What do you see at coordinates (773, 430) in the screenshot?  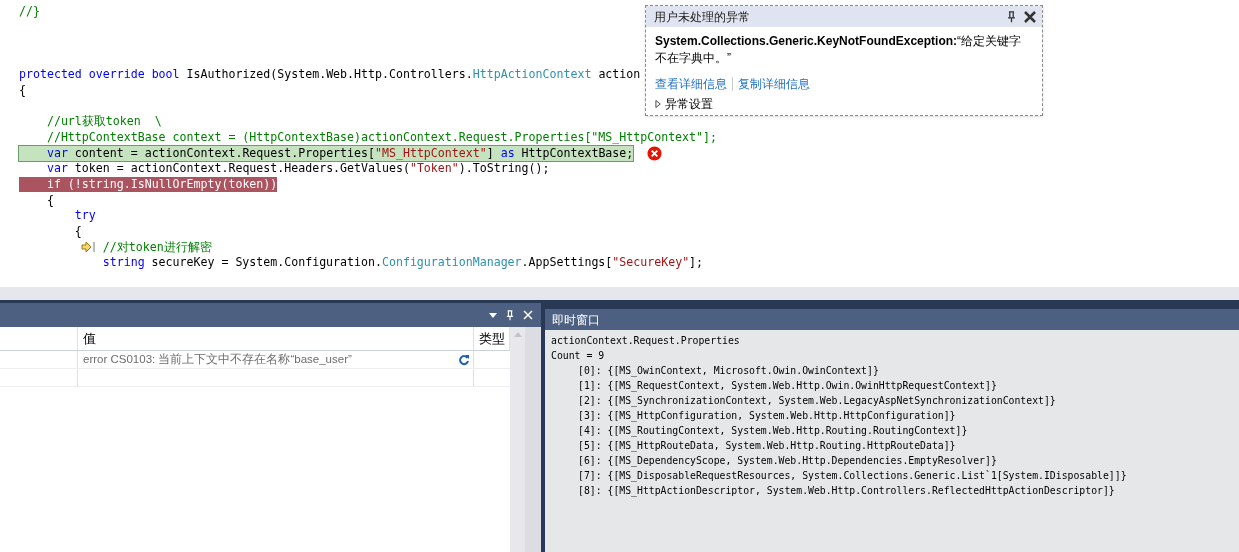 I see `output-line: [4]: {[MS_RoutingContext, System.Web.Http.Routing.RoutingContext]}` at bounding box center [773, 430].